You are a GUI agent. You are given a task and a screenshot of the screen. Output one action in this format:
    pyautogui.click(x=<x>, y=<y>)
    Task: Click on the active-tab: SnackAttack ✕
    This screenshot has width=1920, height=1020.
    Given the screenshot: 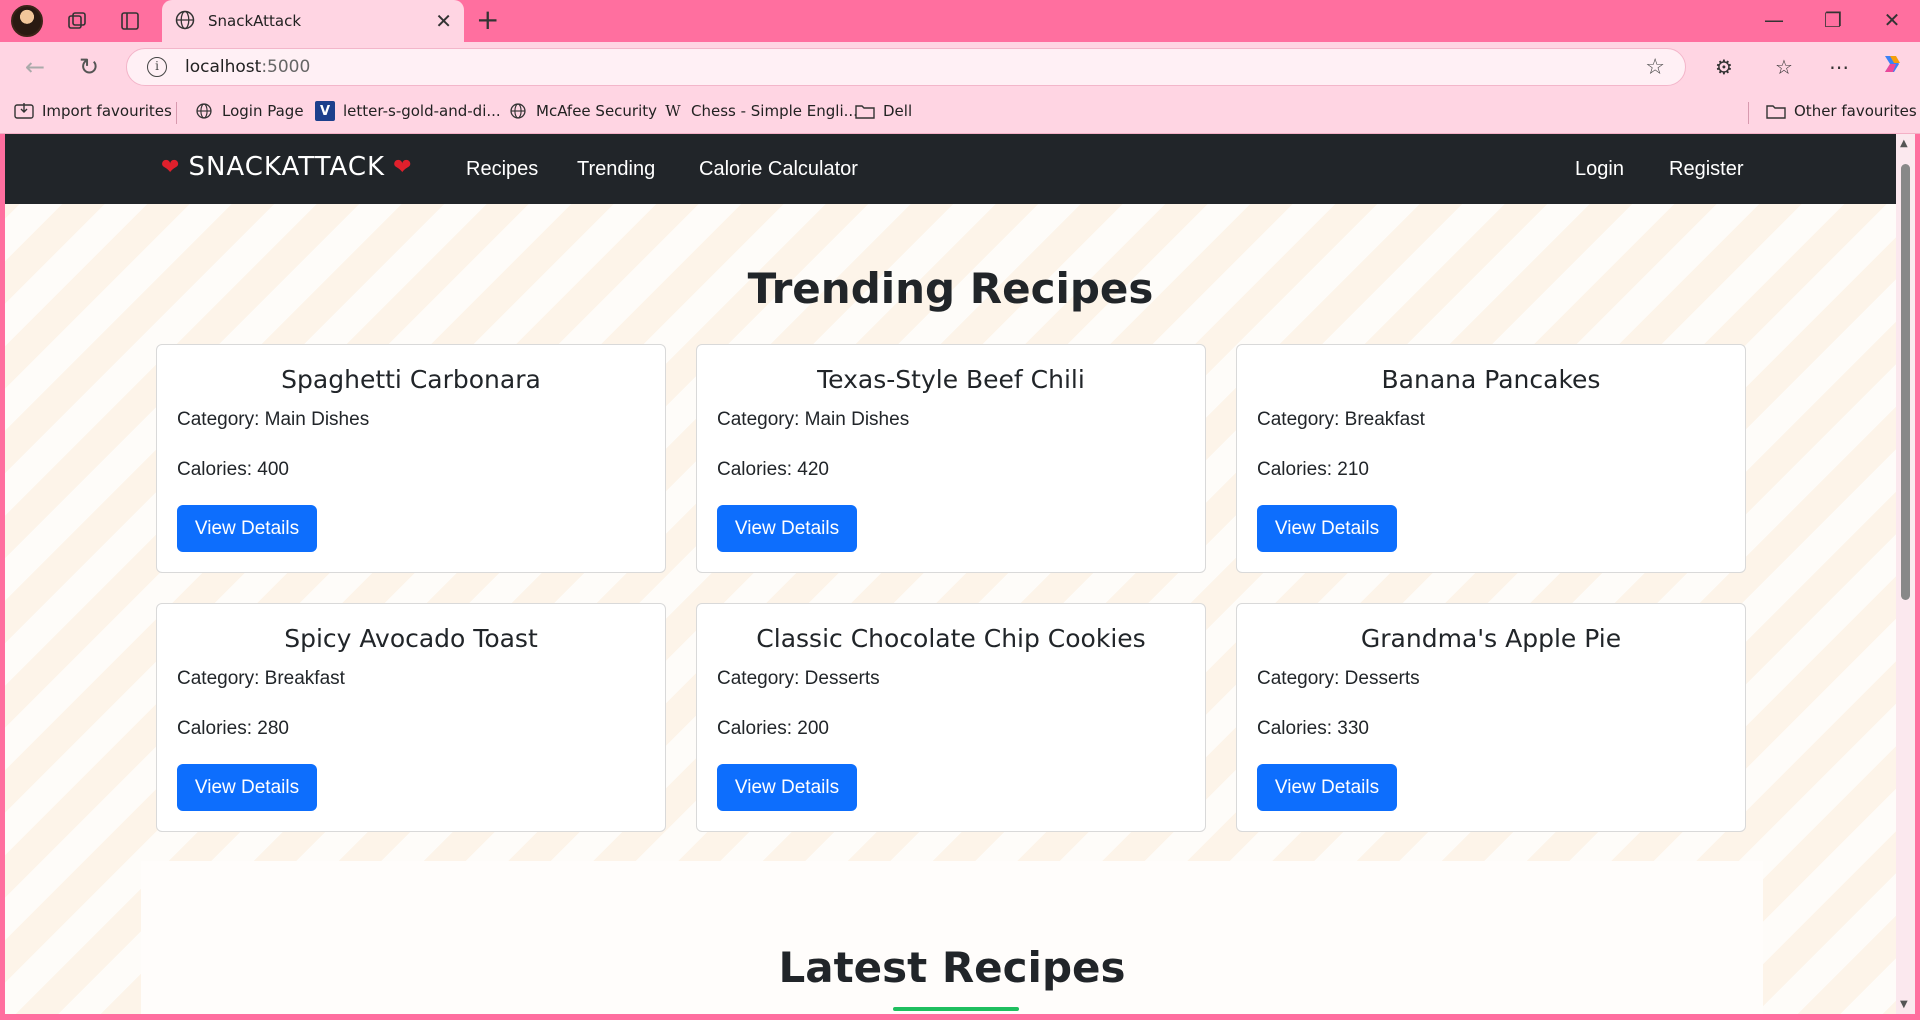 What is the action you would take?
    pyautogui.click(x=313, y=21)
    